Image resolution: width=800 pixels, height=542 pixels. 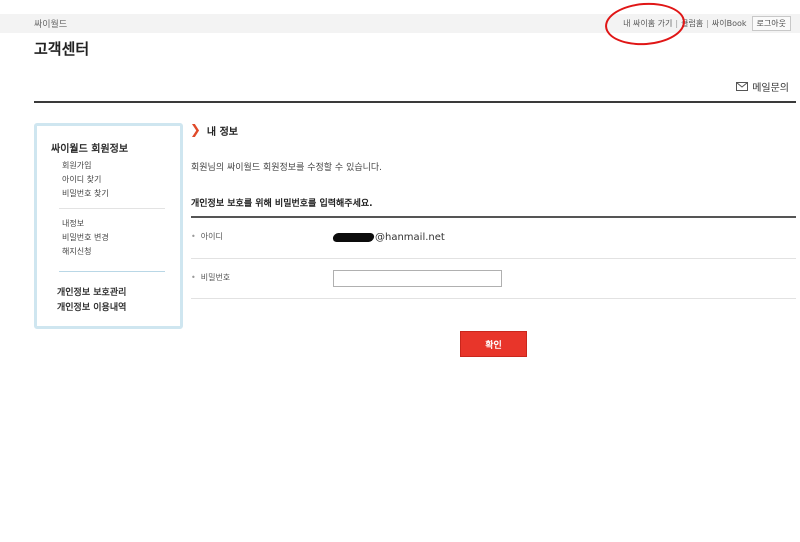 I want to click on header-divider, so click(x=415, y=102).